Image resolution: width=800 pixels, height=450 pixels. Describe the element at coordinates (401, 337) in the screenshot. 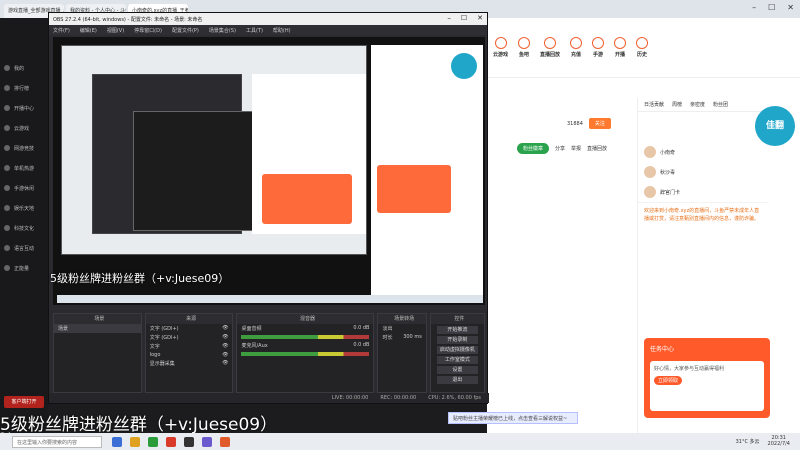

I see `transition-duration: 时长 300 ms` at that location.